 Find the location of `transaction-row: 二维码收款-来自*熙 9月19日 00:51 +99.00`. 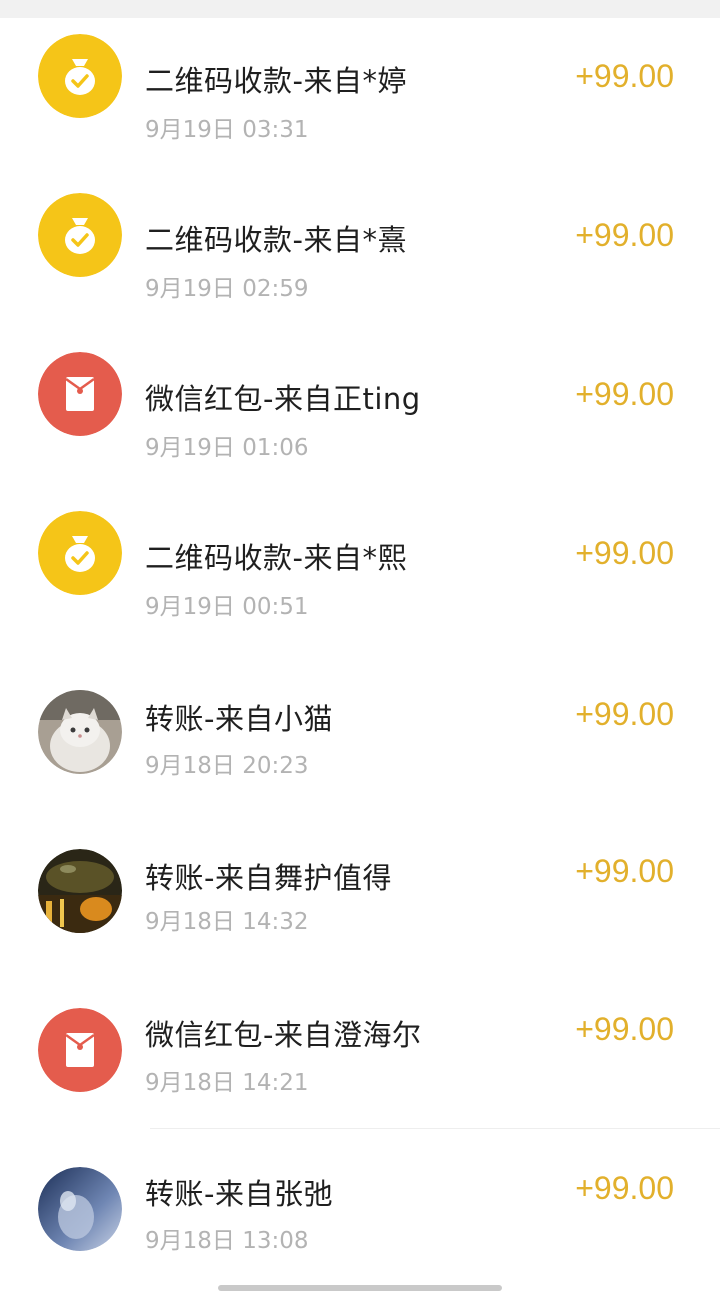

transaction-row: 二维码收款-来自*熙 9月19日 00:51 +99.00 is located at coordinates (360, 556).